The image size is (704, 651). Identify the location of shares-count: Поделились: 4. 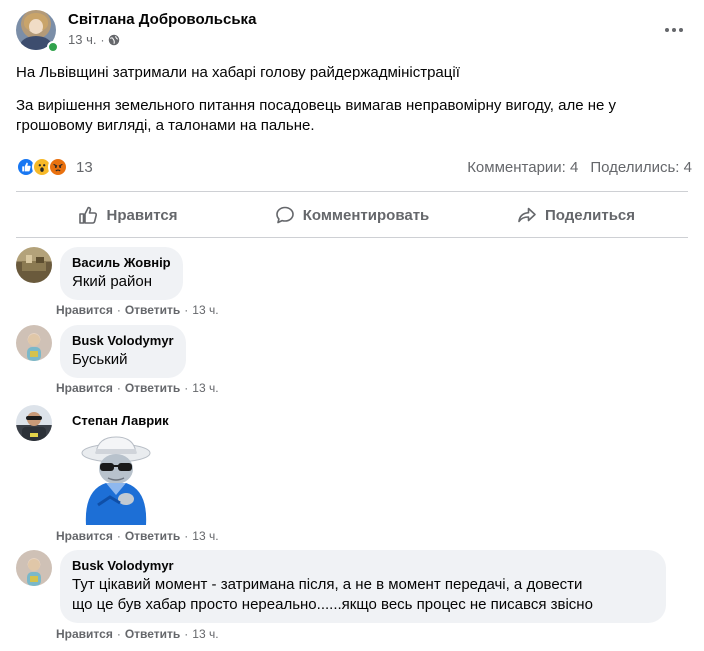
(641, 167).